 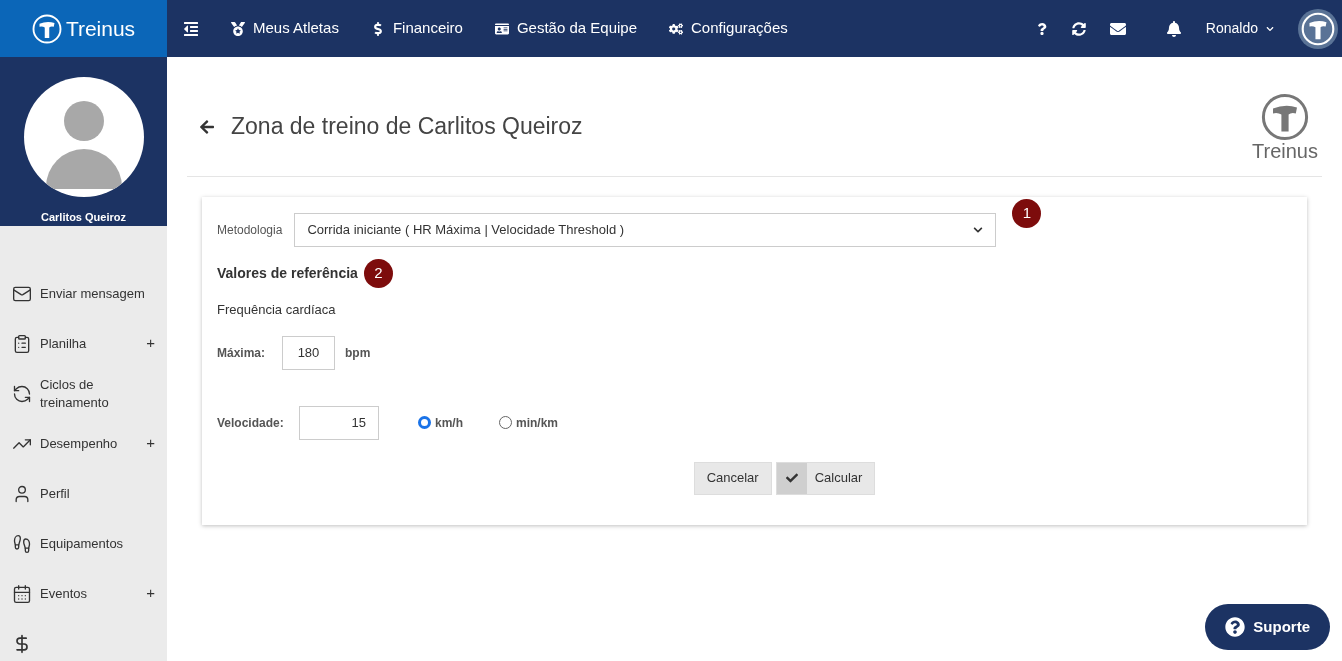 What do you see at coordinates (416, 28) in the screenshot?
I see `nav-link: Financeiro` at bounding box center [416, 28].